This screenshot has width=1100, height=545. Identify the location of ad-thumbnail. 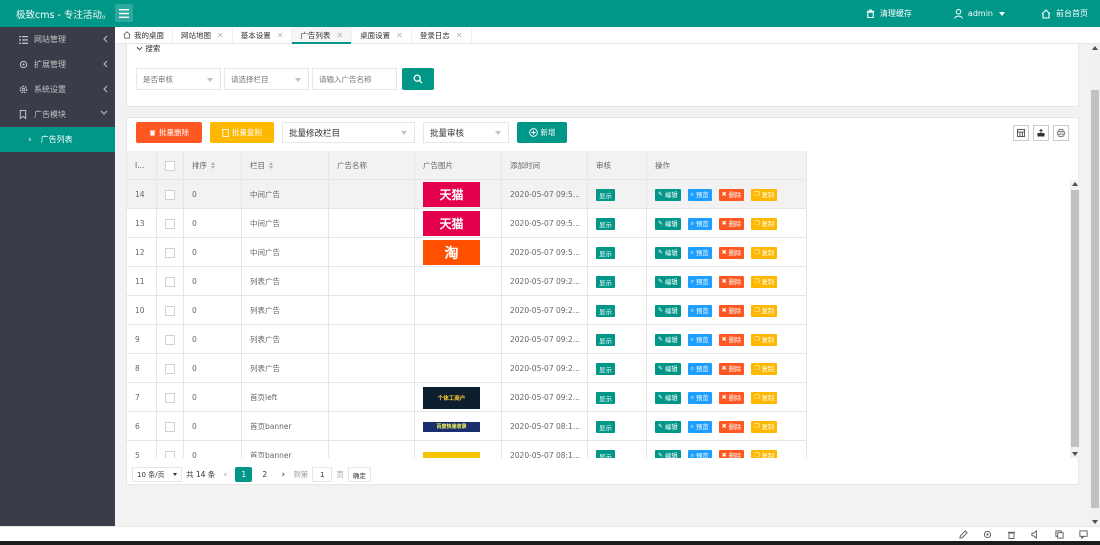
(451, 454).